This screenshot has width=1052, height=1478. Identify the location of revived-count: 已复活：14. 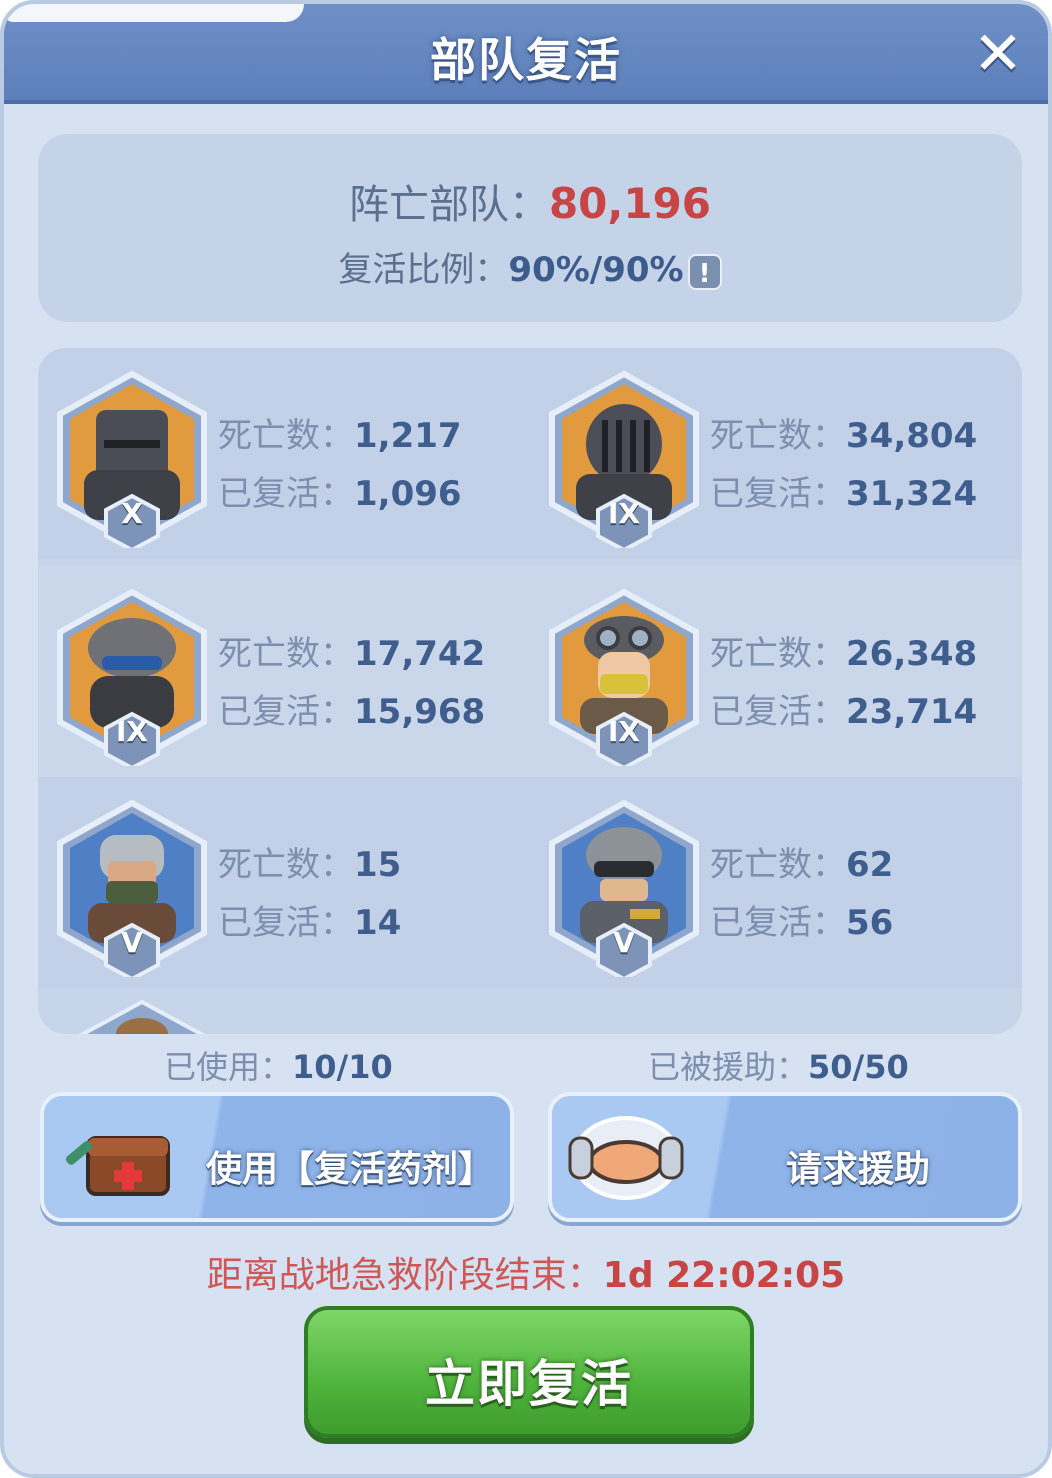
(309, 919).